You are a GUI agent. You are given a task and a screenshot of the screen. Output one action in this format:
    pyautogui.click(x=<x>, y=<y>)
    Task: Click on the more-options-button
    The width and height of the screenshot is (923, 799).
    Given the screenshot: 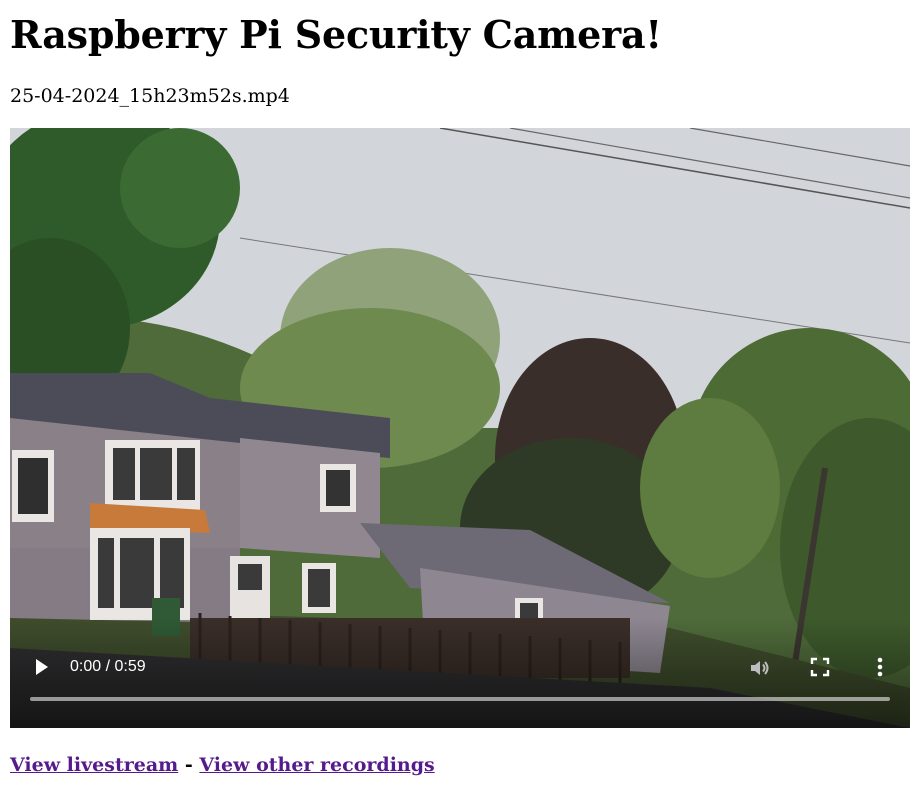 What is the action you would take?
    pyautogui.click(x=880, y=667)
    